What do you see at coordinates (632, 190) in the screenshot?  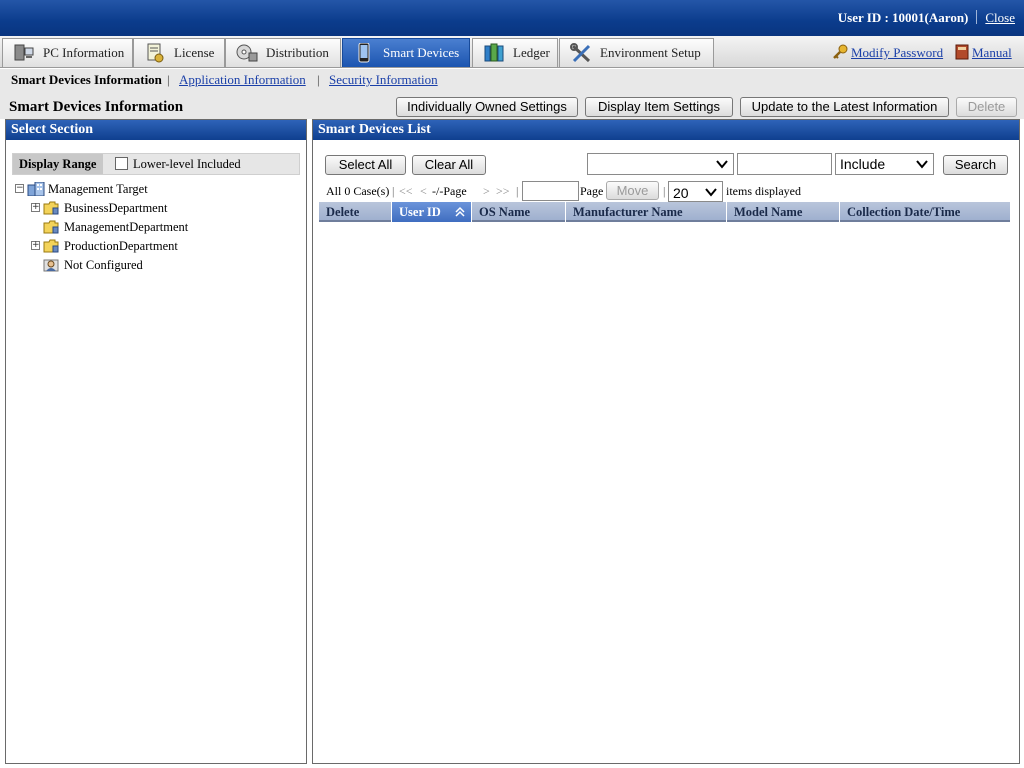 I see `move-button: Move` at bounding box center [632, 190].